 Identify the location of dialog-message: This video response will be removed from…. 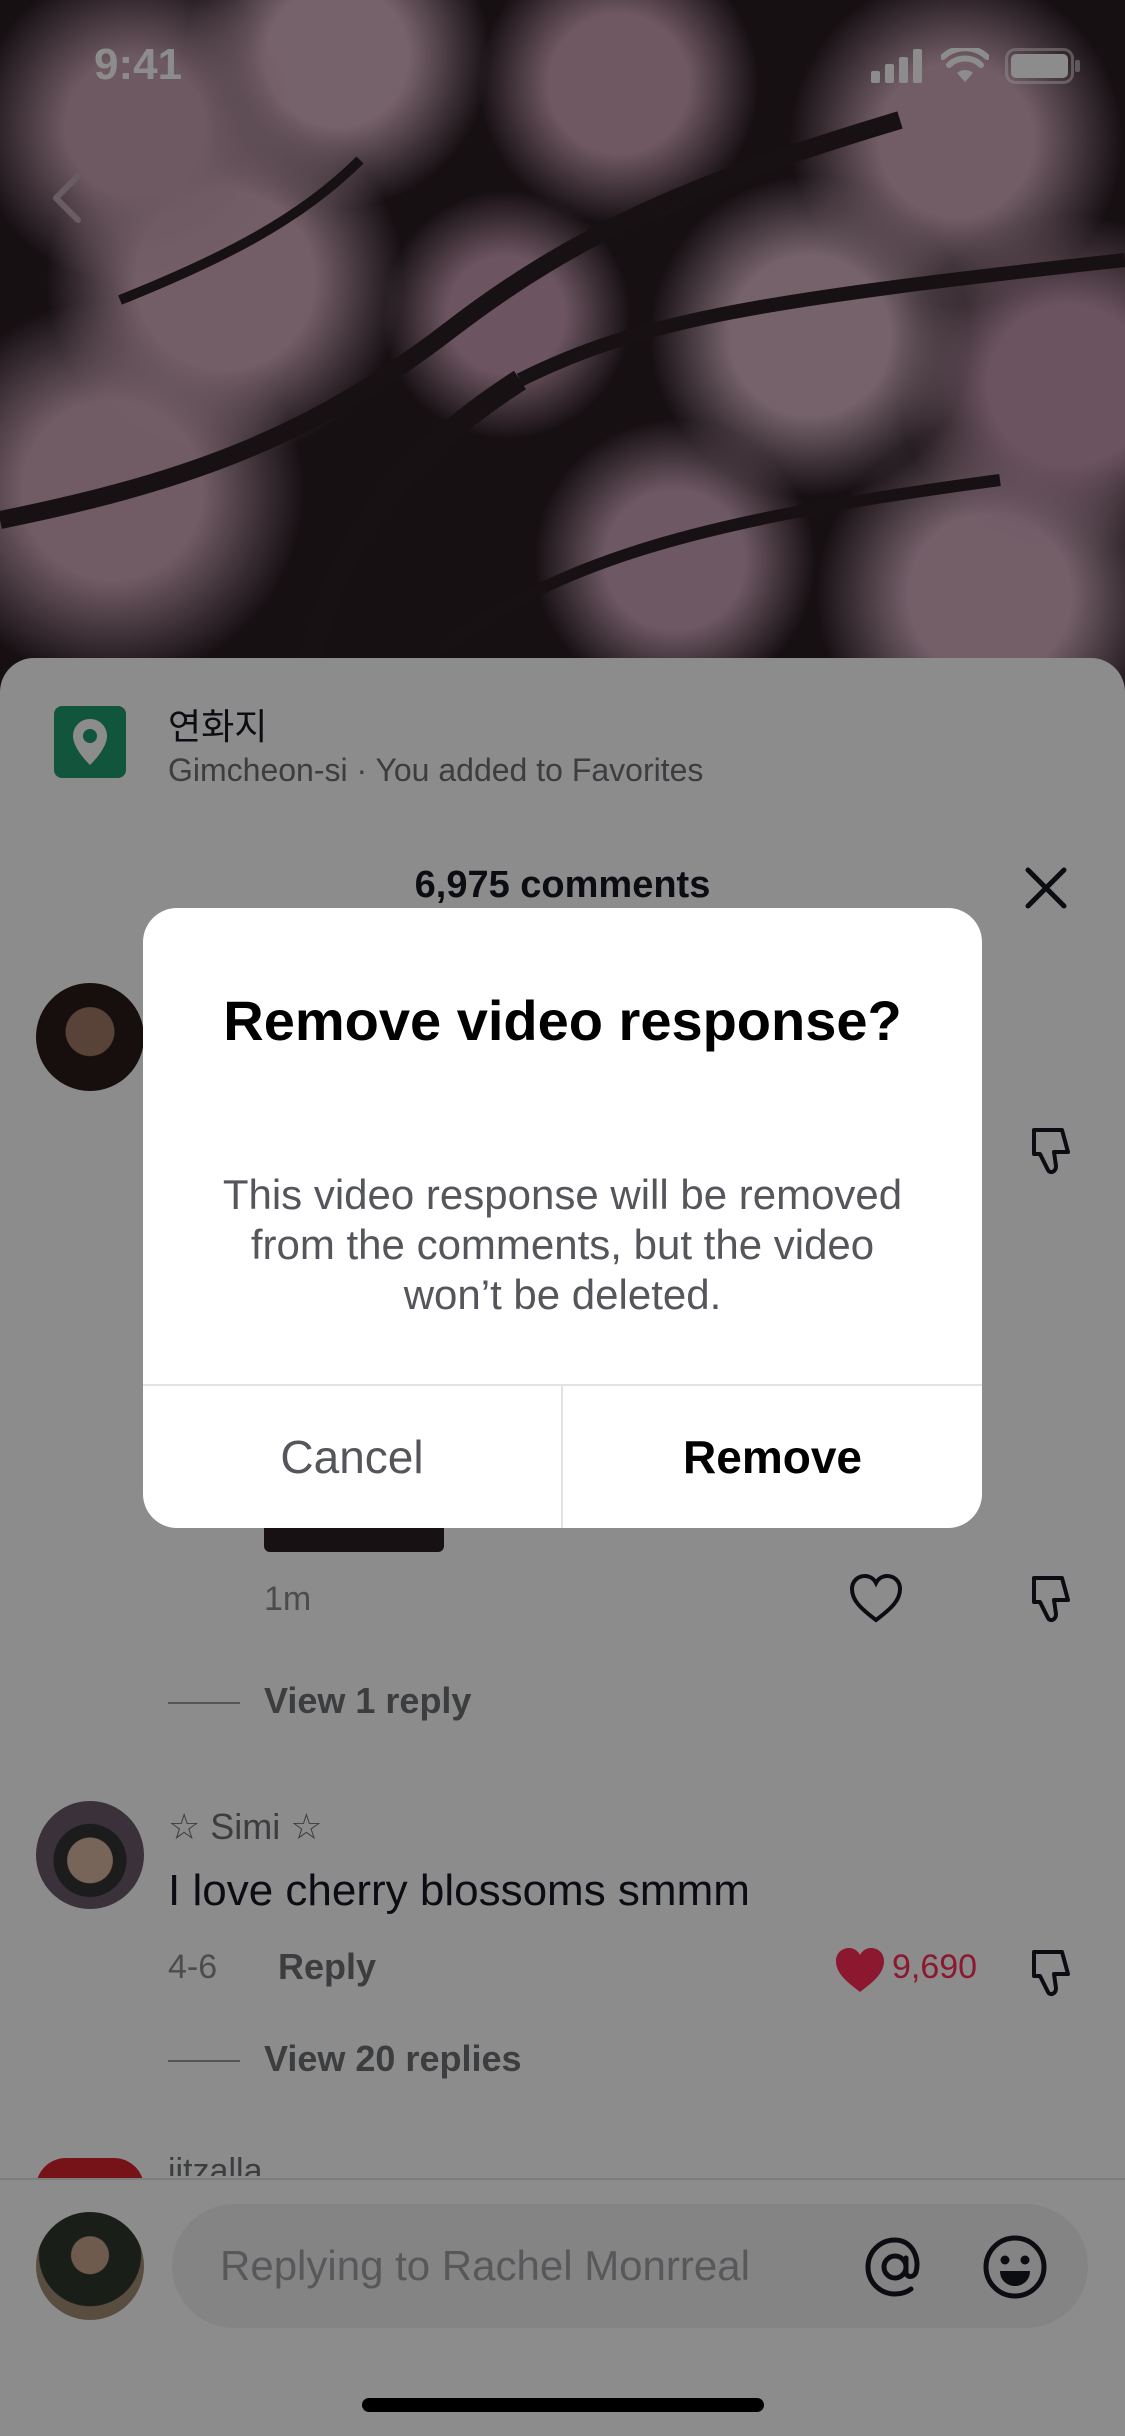
(562, 1244).